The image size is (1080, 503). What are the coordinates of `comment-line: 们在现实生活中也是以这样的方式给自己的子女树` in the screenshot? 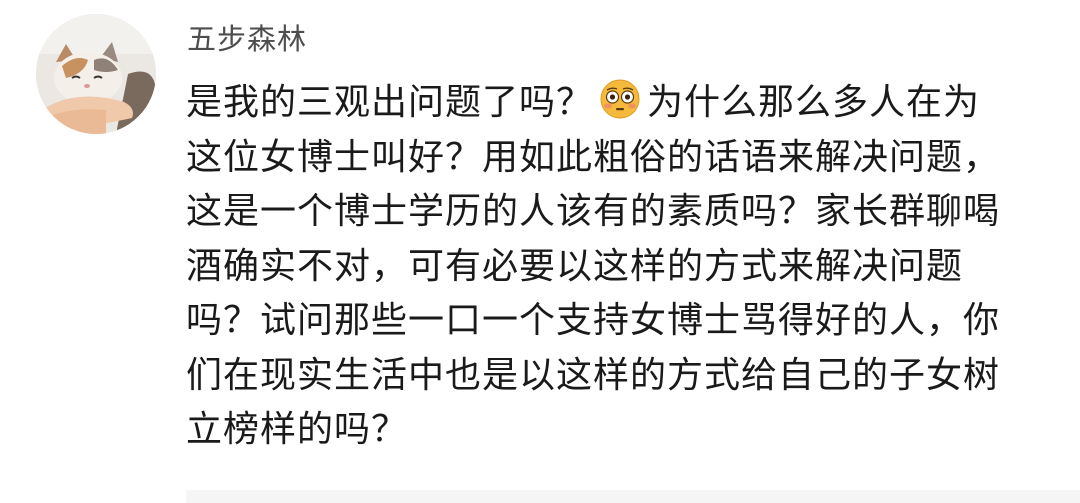 It's located at (593, 375).